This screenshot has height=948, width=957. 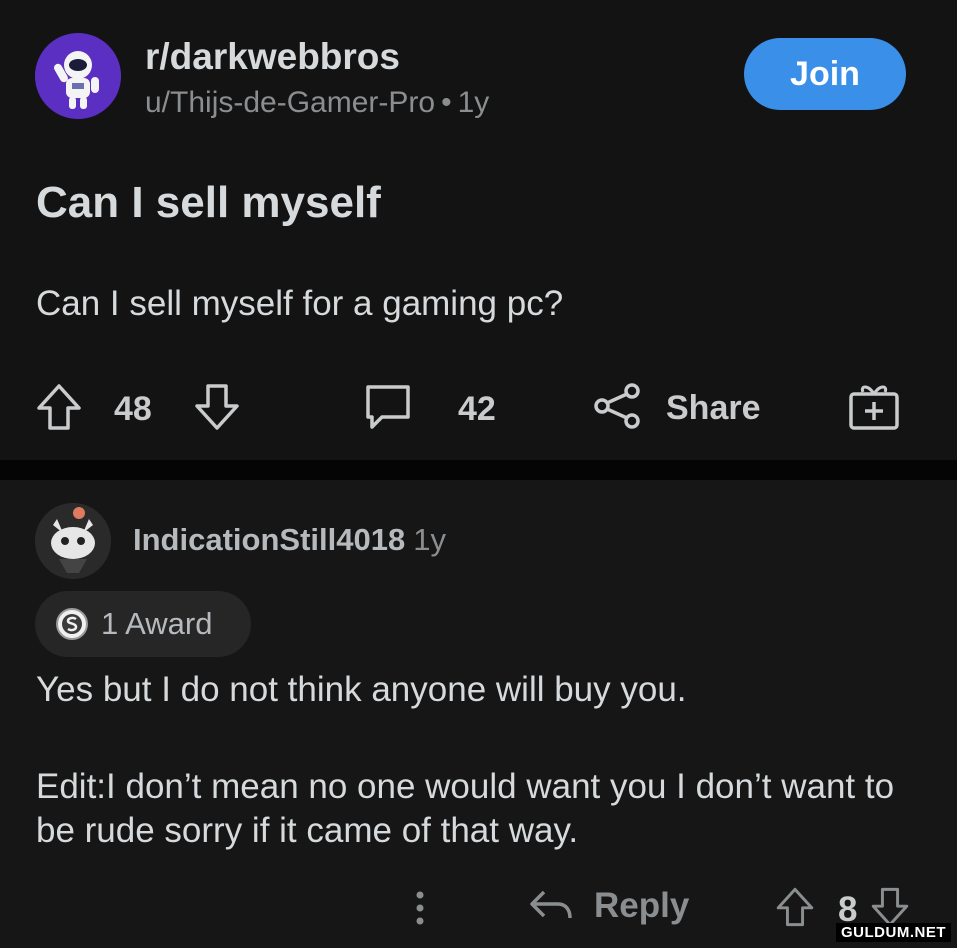 I want to click on subreddit-avatar, so click(x=78, y=76).